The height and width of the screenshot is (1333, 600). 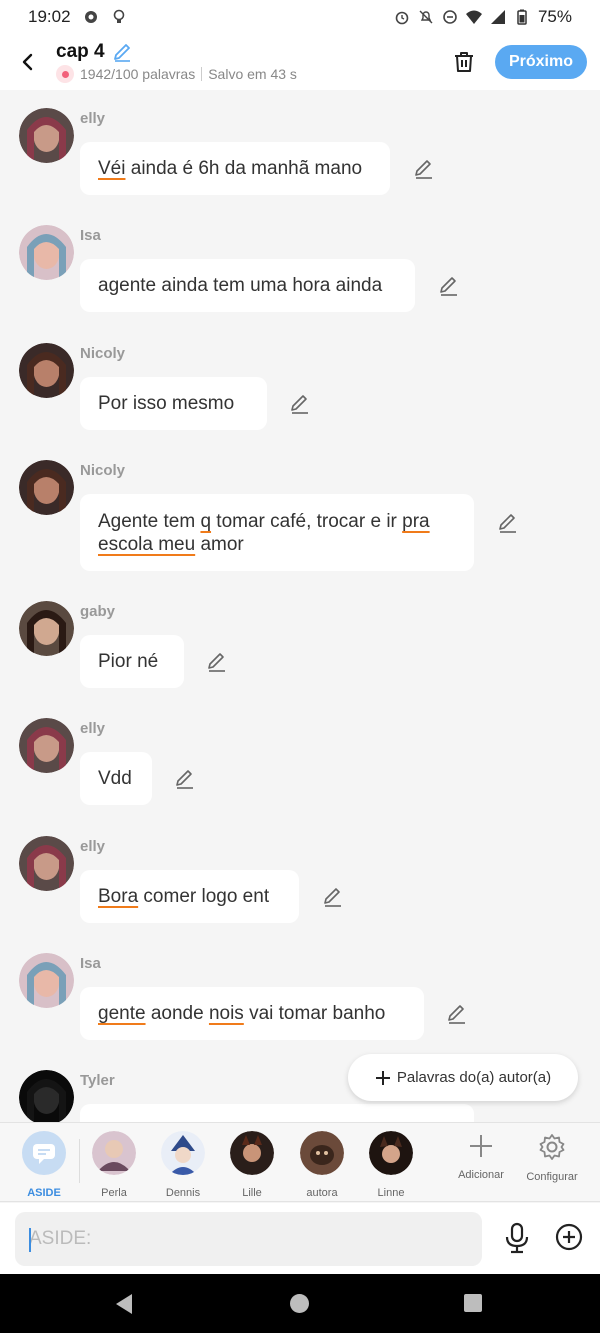 What do you see at coordinates (122, 52) in the screenshot?
I see `edit-title-icon` at bounding box center [122, 52].